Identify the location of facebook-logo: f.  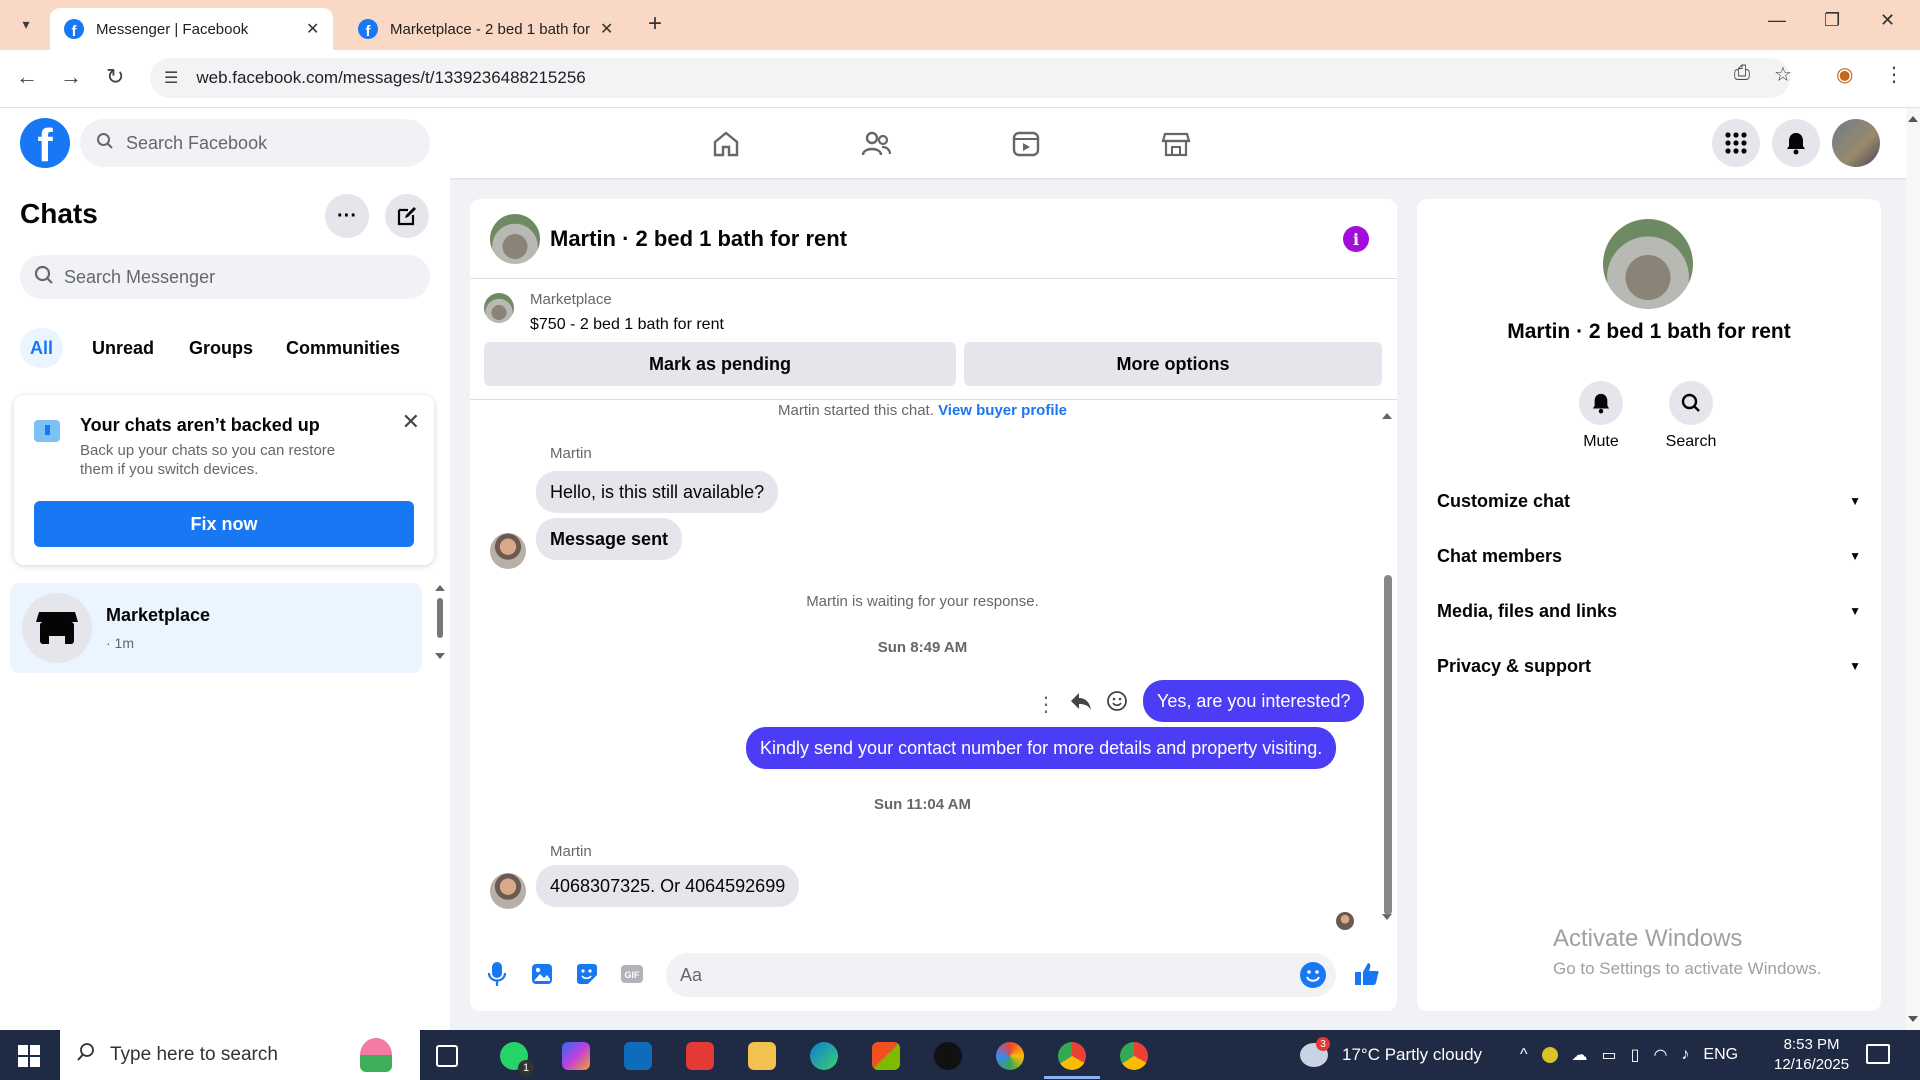
(45, 143).